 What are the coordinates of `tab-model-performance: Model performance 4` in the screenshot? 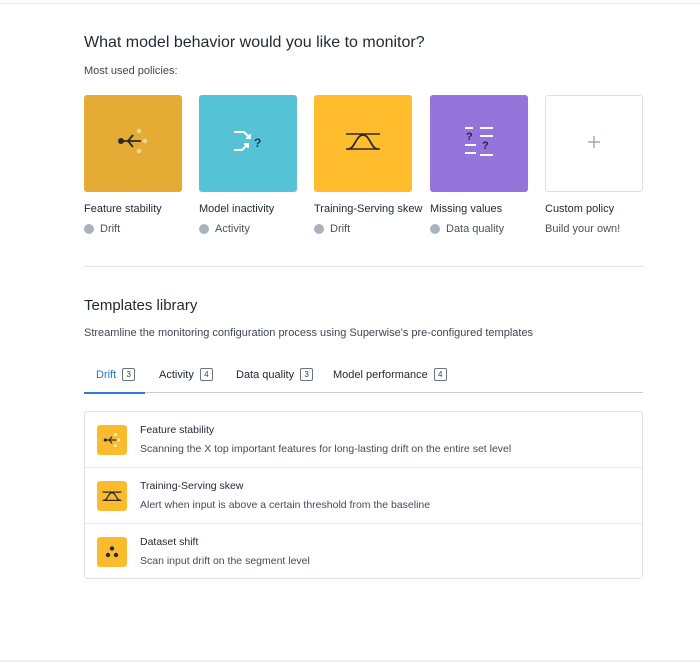 It's located at (390, 374).